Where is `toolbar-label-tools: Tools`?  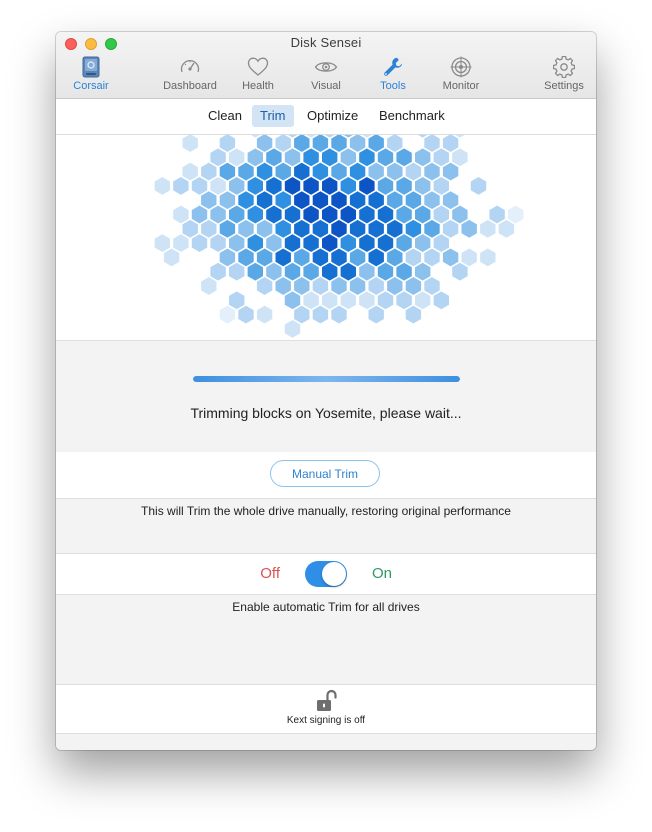 toolbar-label-tools: Tools is located at coordinates (393, 86).